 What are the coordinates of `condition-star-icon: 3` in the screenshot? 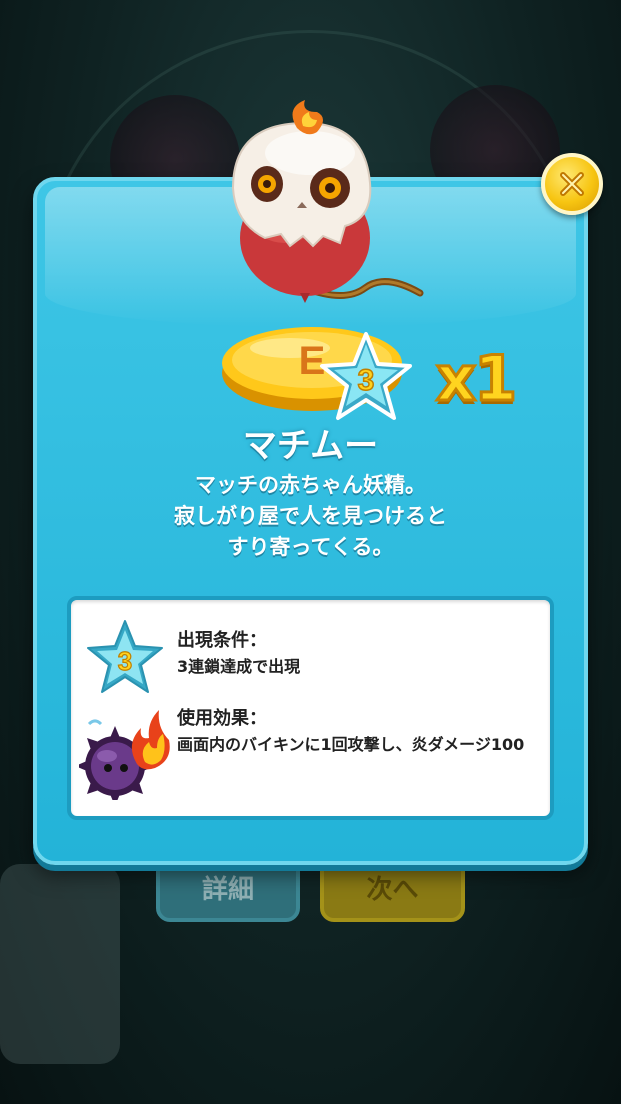 It's located at (125, 656).